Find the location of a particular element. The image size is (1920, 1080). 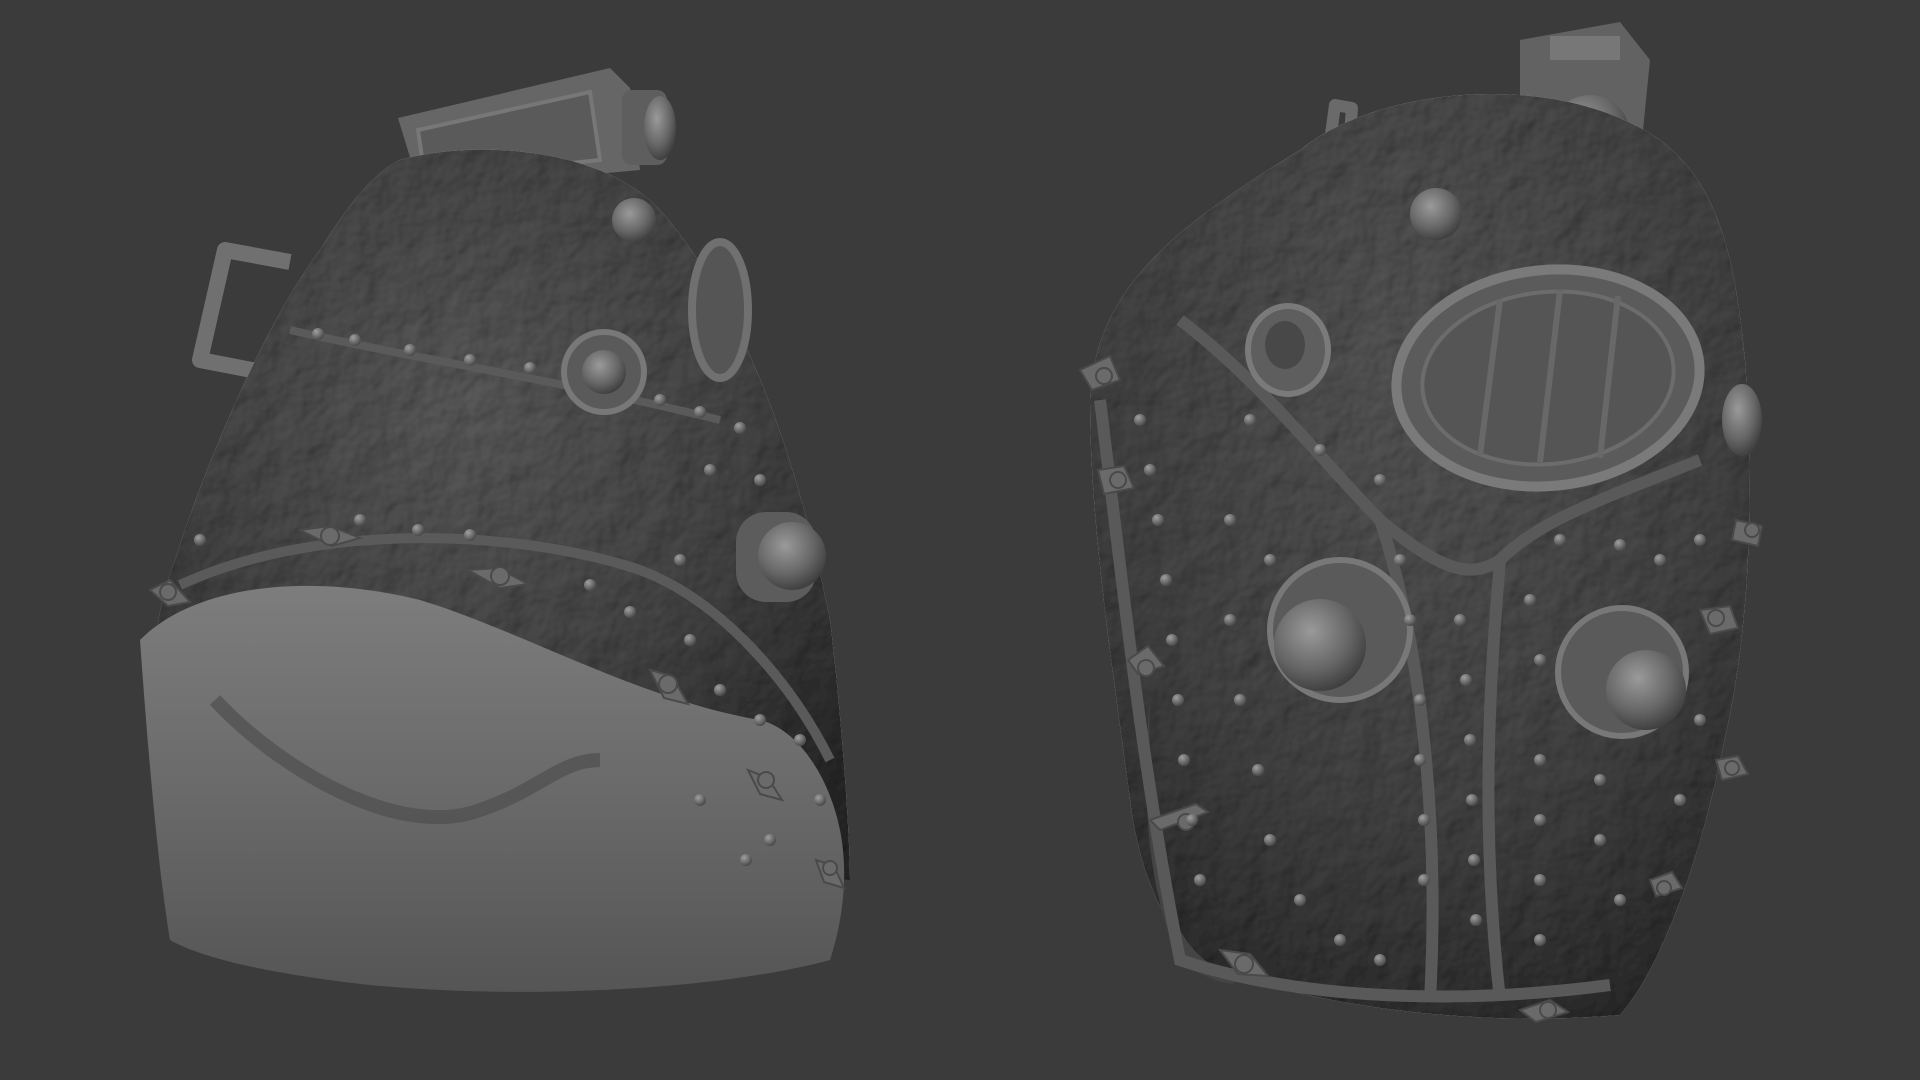

lower-left-knob-icon is located at coordinates (1340, 630).